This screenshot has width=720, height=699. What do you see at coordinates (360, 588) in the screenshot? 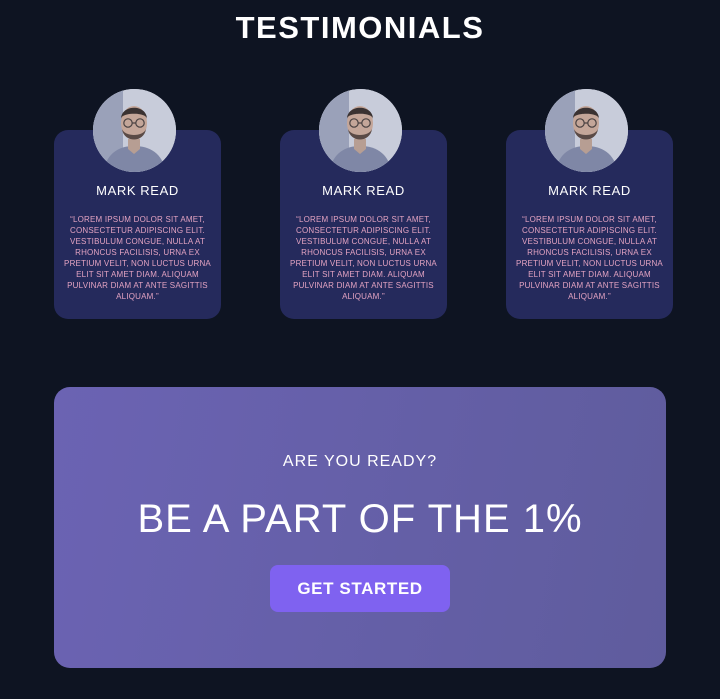
I see `get-started-button: GET STARTED` at bounding box center [360, 588].